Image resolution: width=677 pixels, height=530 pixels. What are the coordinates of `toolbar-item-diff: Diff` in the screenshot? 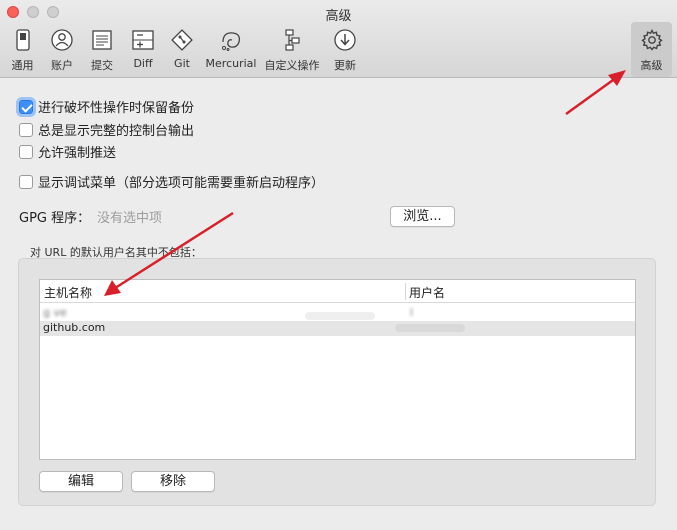 It's located at (143, 49).